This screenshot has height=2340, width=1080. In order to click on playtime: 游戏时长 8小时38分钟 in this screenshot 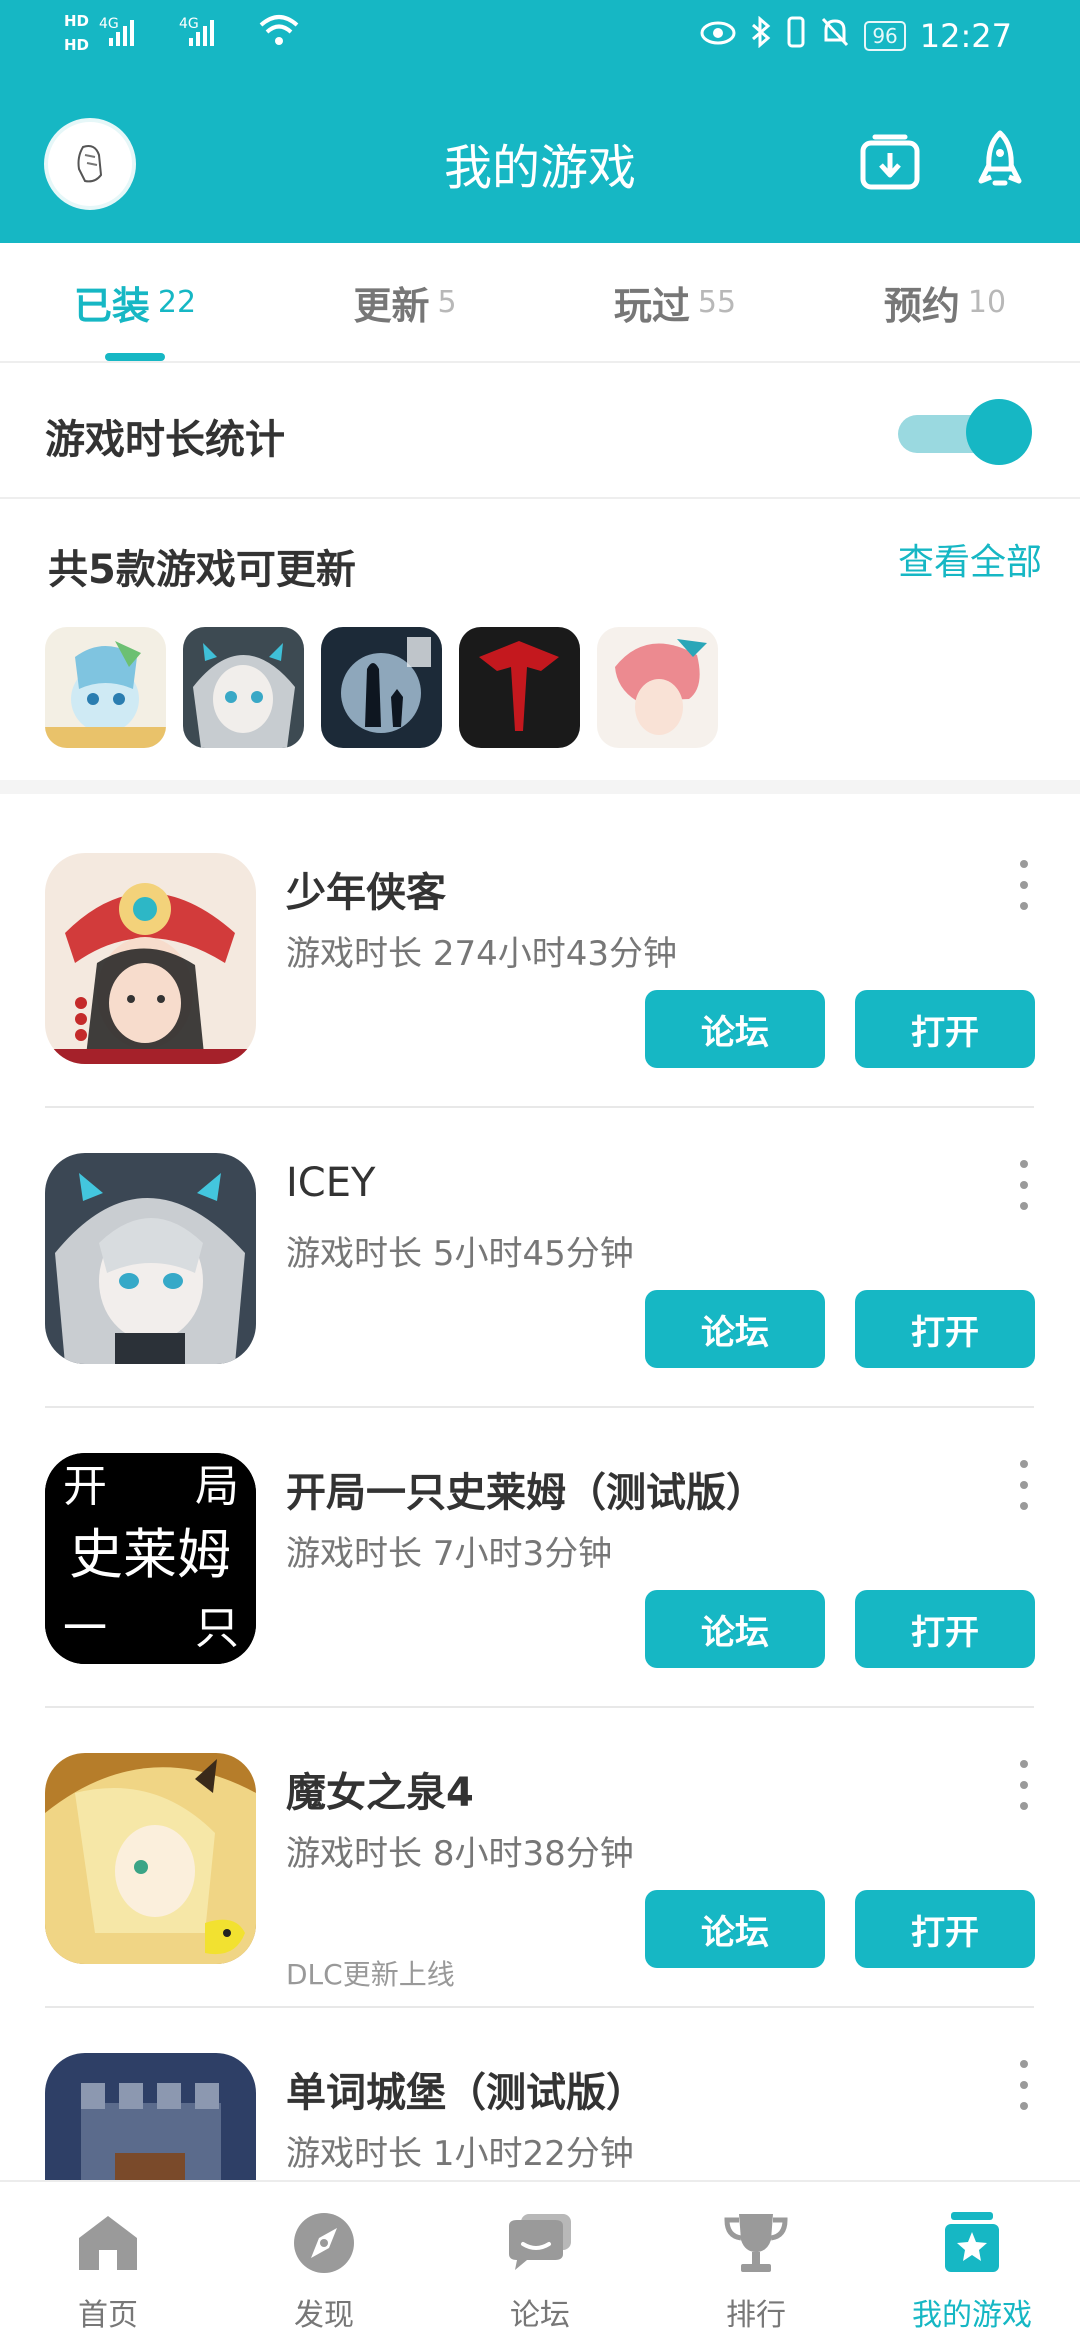, I will do `click(460, 1850)`.